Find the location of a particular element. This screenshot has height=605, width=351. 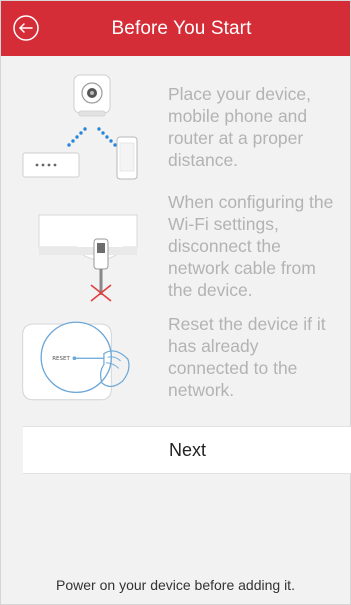

back-button is located at coordinates (26, 28).